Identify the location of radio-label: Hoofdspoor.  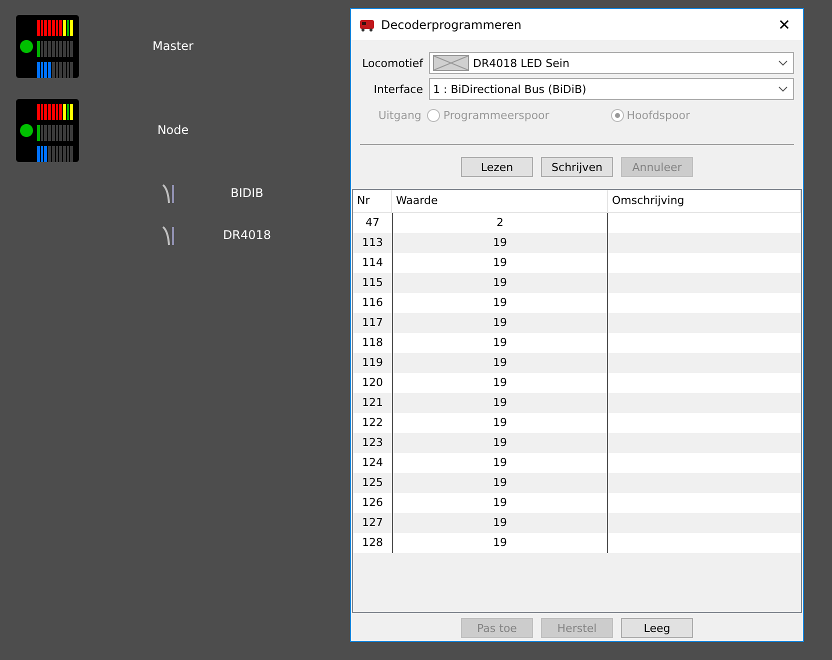
(658, 115).